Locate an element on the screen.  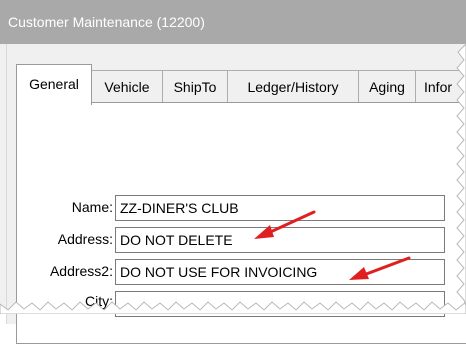
torn-edge-decoration is located at coordinates (233, 307).